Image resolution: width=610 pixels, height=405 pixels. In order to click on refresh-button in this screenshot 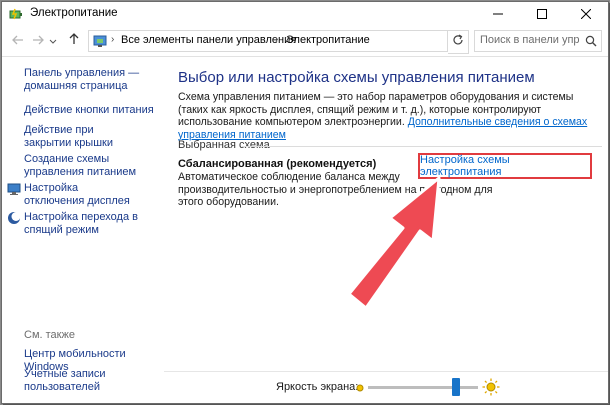, I will do `click(458, 42)`.